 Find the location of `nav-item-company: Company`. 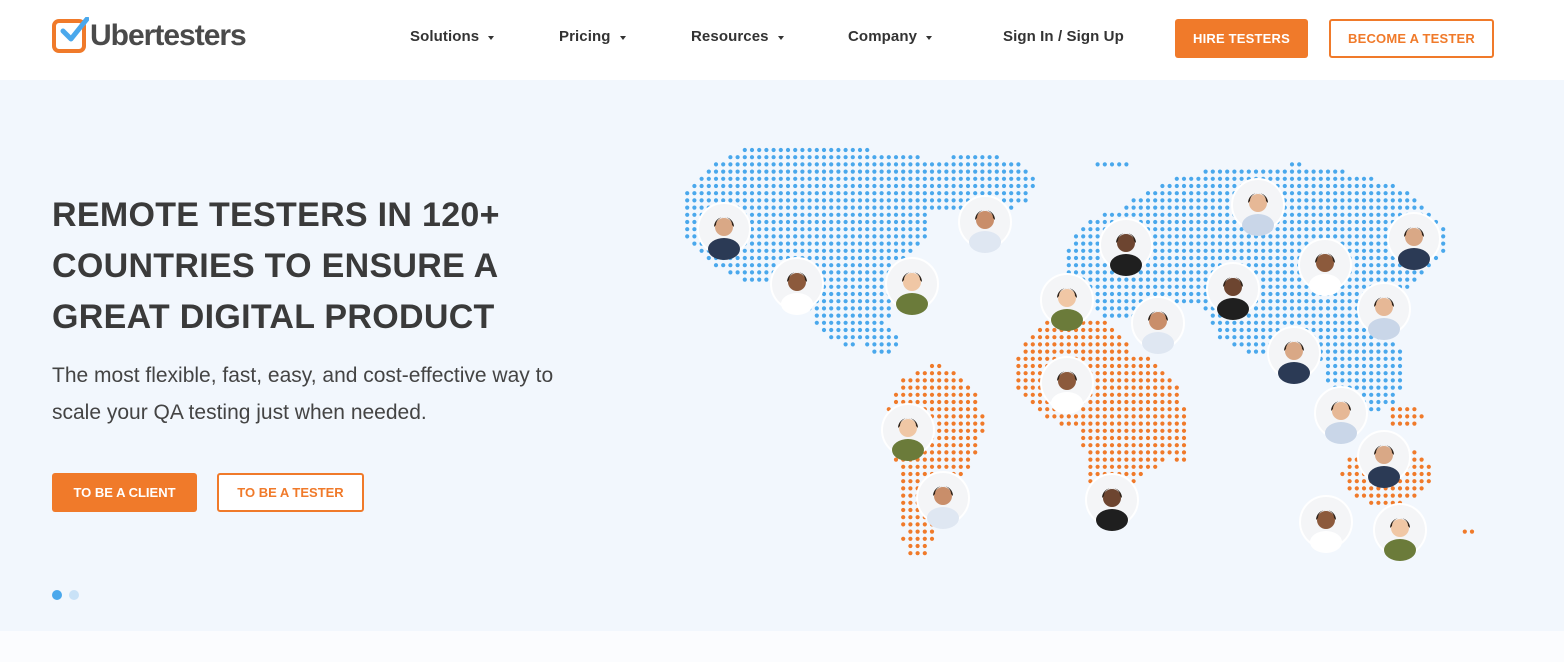

nav-item-company: Company is located at coordinates (890, 36).